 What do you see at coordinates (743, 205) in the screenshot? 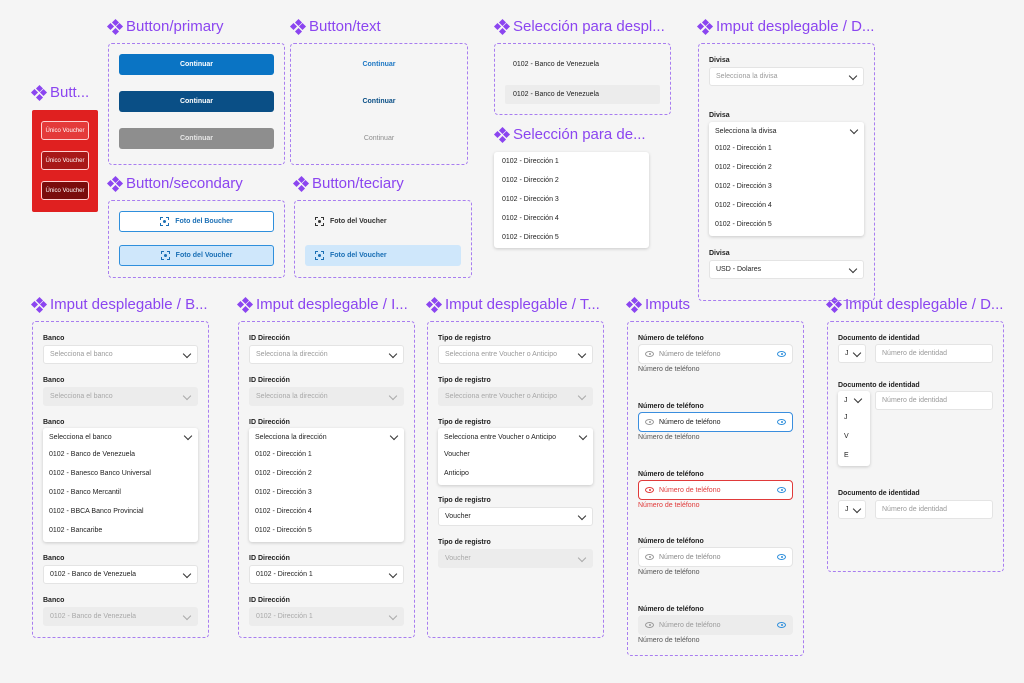
I see `divisa-option: 0102 - Dirección 4` at bounding box center [743, 205].